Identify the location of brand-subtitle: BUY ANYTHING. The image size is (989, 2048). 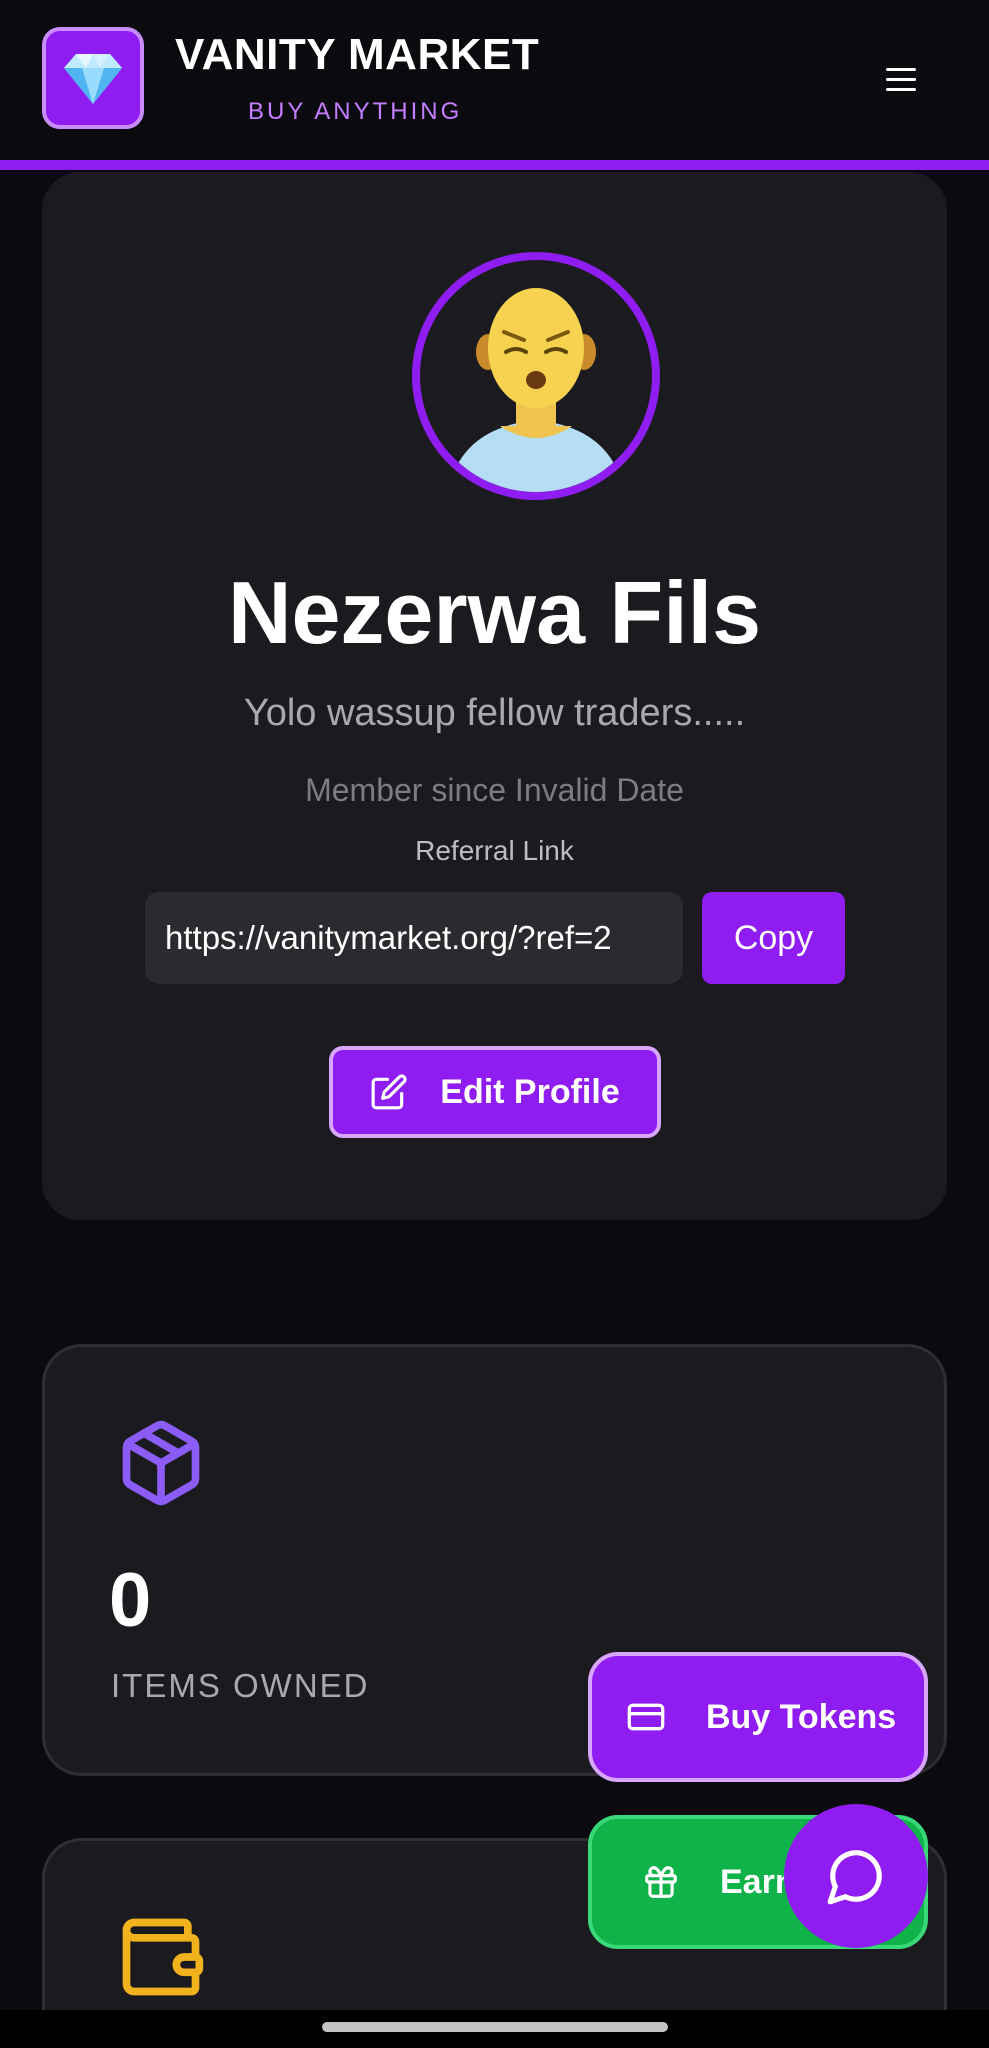
(355, 111).